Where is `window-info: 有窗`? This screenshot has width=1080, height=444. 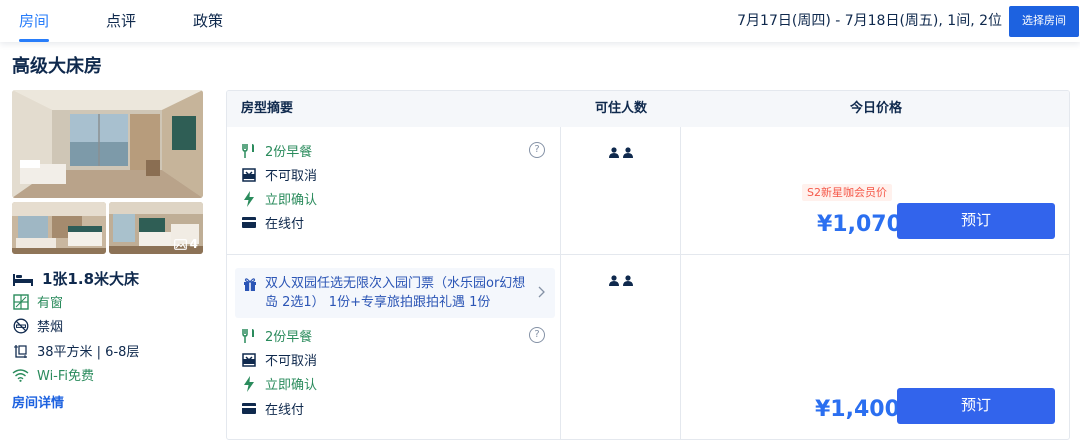 window-info: 有窗 is located at coordinates (37, 301).